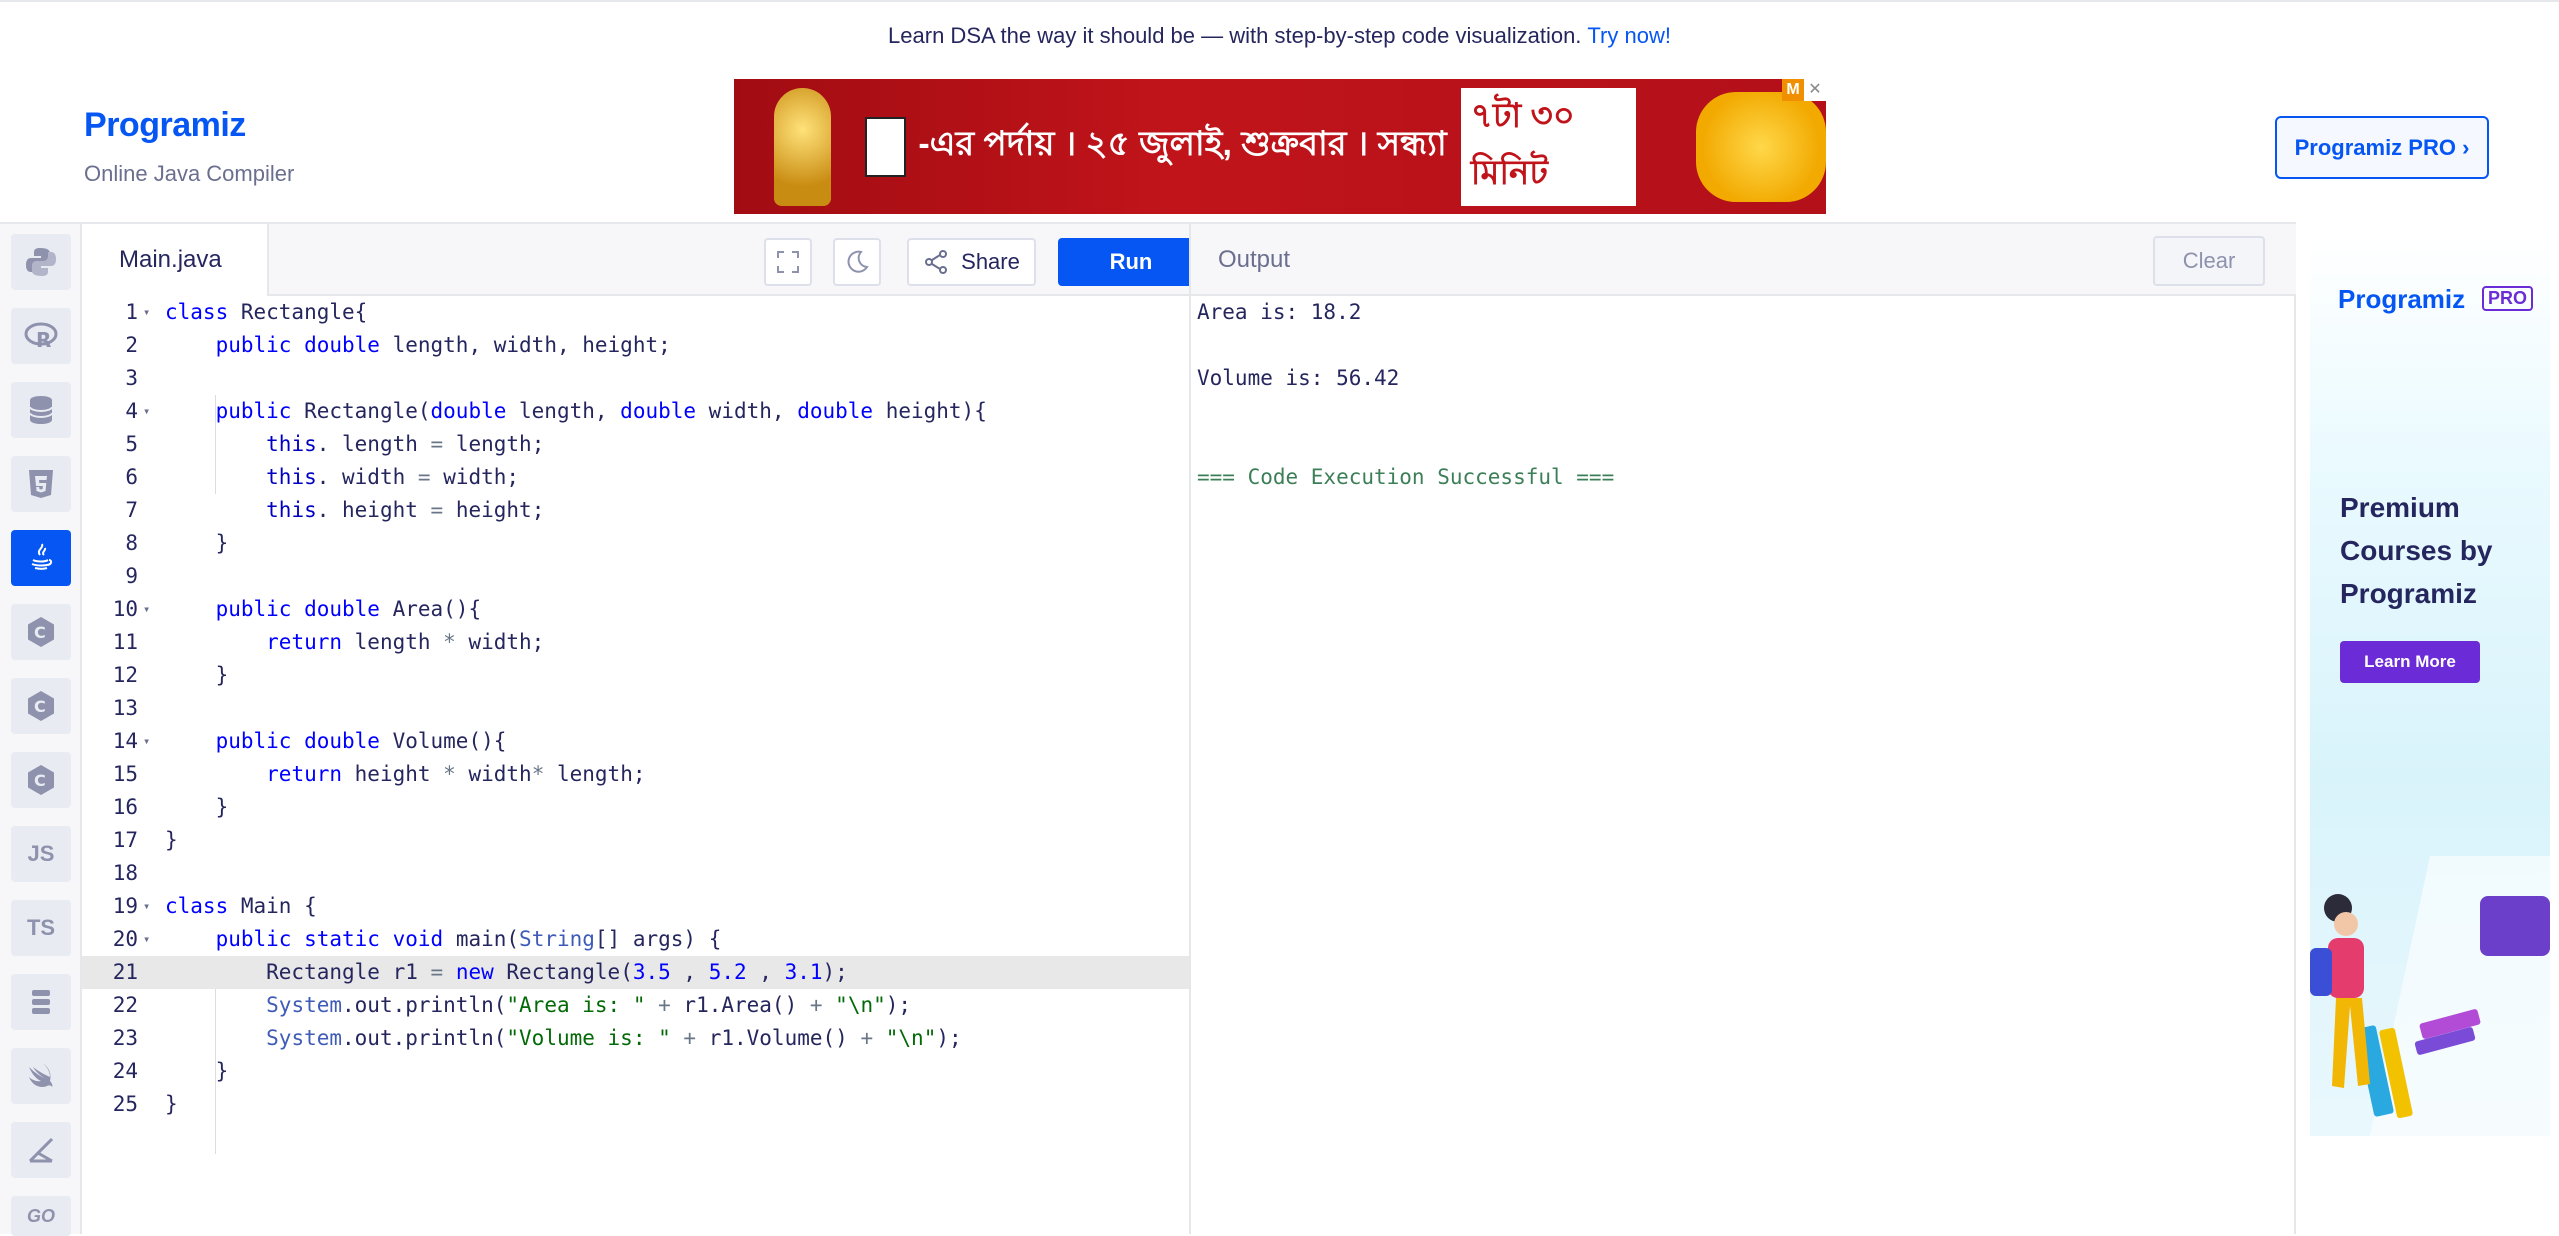 The height and width of the screenshot is (1236, 2559). What do you see at coordinates (635, 1071) in the screenshot?
I see `code-line: 24 }` at bounding box center [635, 1071].